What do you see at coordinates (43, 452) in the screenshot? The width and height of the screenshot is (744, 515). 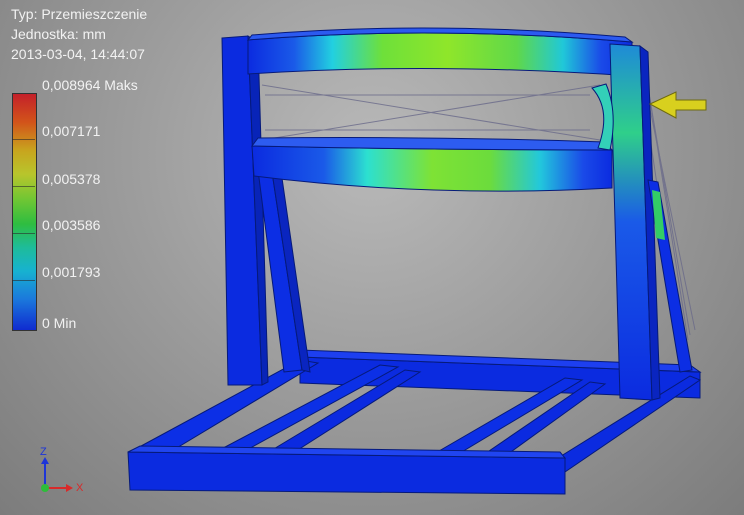 I see `z-axis-label: Z` at bounding box center [43, 452].